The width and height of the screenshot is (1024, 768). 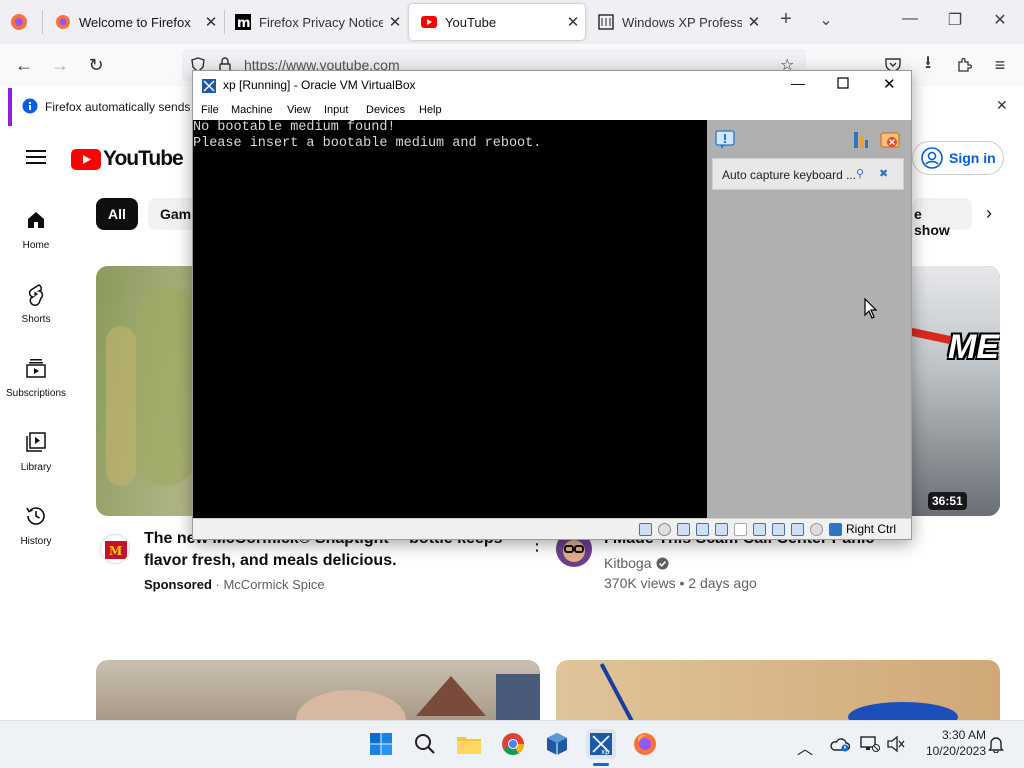 What do you see at coordinates (702, 529) in the screenshot?
I see `network-icon` at bounding box center [702, 529].